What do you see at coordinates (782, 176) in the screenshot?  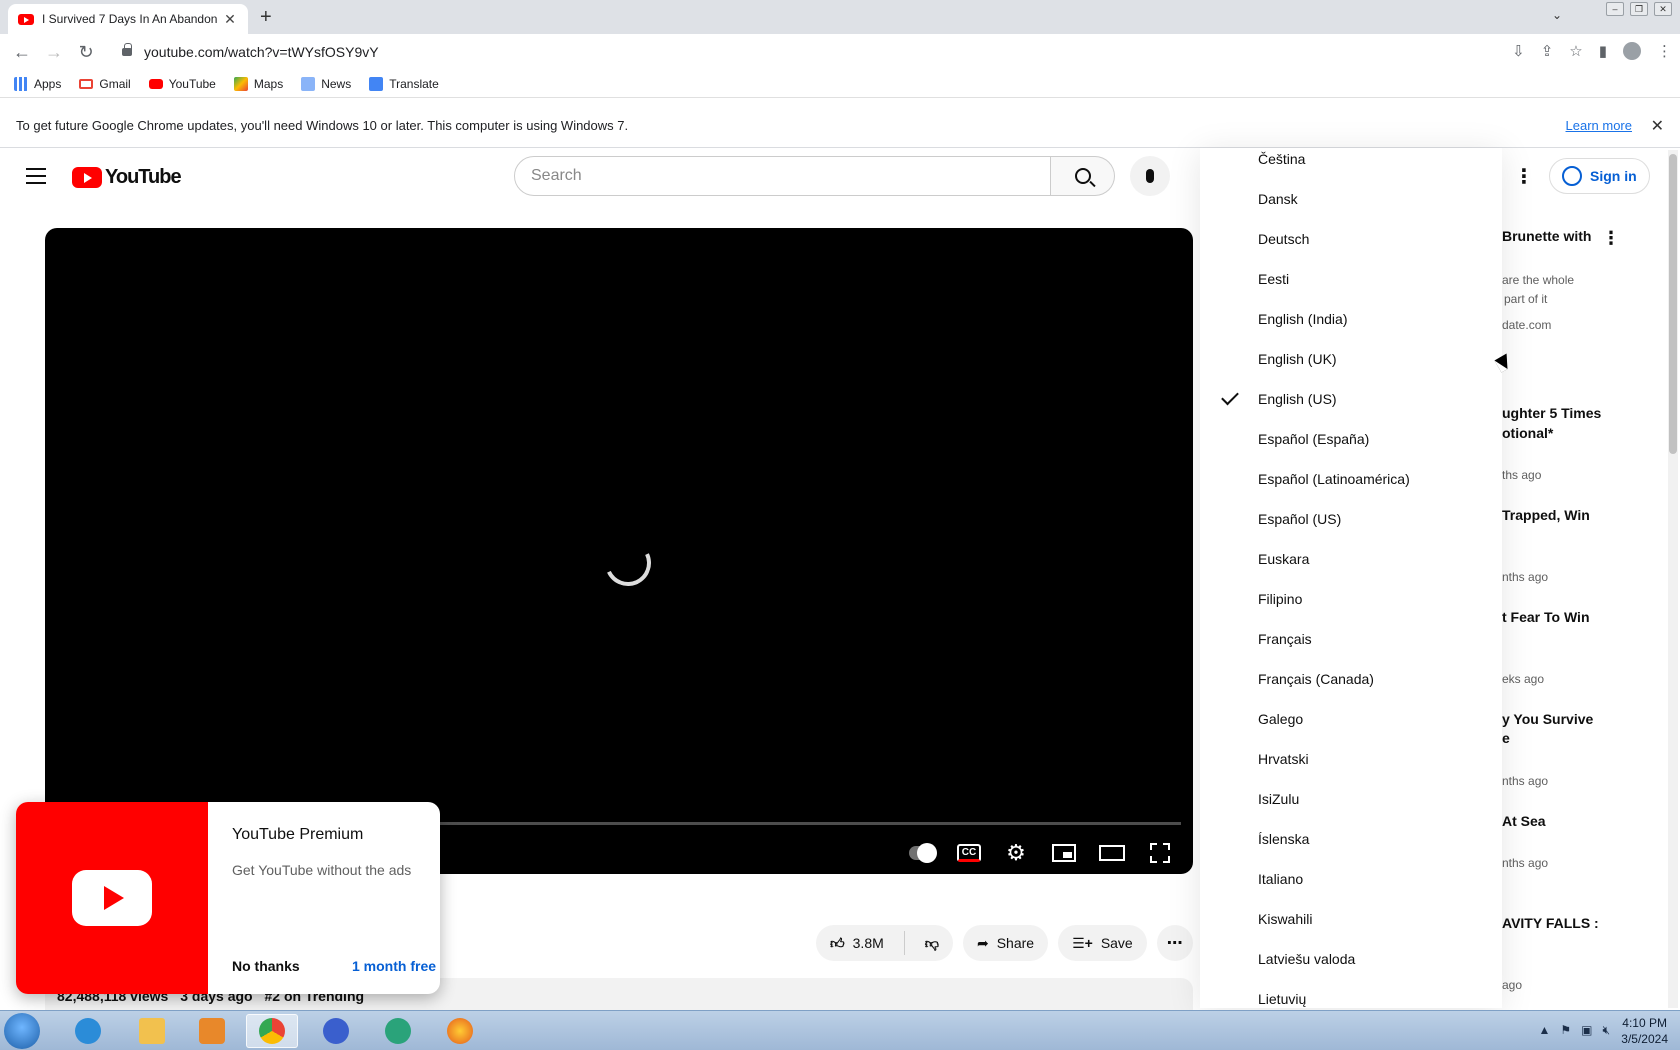 I see `search-input: Search` at bounding box center [782, 176].